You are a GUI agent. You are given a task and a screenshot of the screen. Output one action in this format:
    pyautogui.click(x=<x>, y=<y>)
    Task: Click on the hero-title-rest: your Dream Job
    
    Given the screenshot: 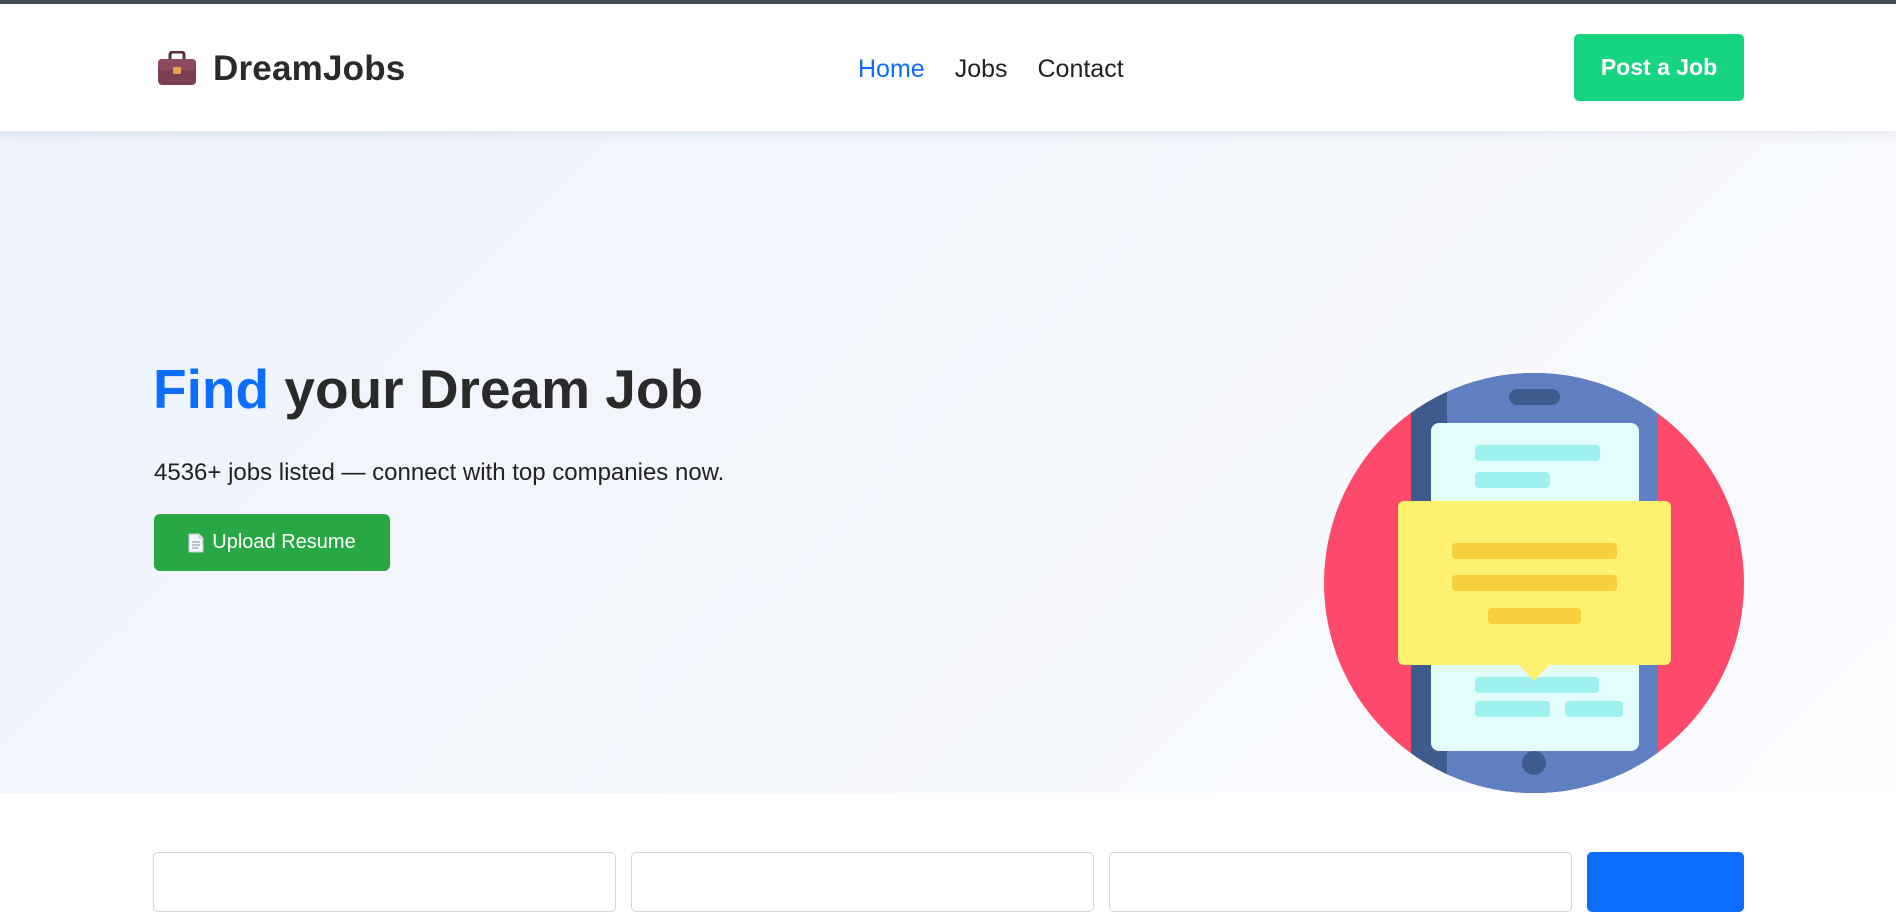 What is the action you would take?
    pyautogui.click(x=494, y=389)
    